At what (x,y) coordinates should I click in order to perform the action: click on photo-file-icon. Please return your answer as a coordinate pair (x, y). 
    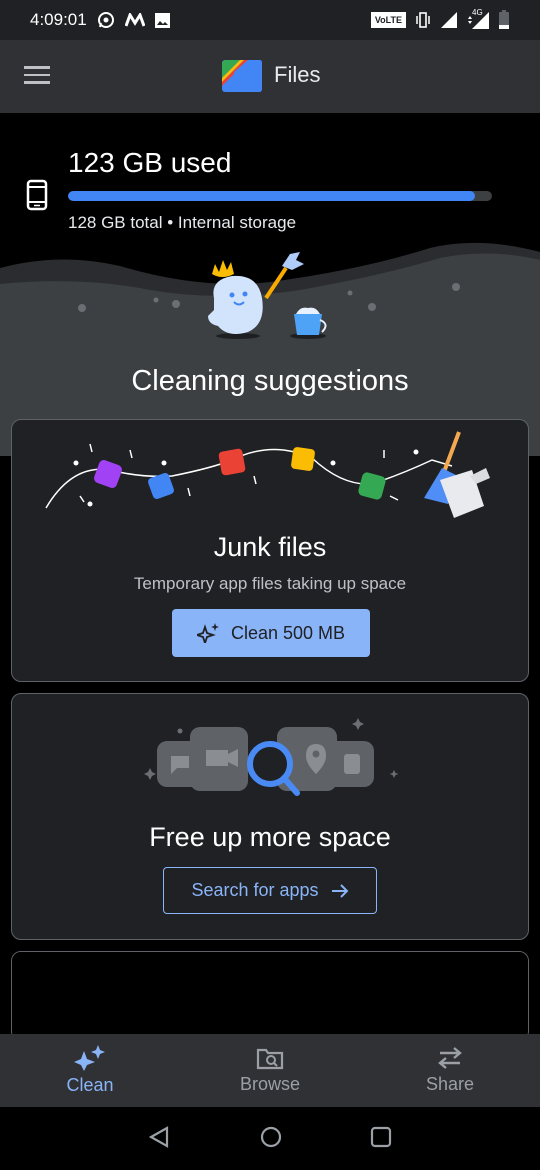
    Looking at the image, I should click on (372, 486).